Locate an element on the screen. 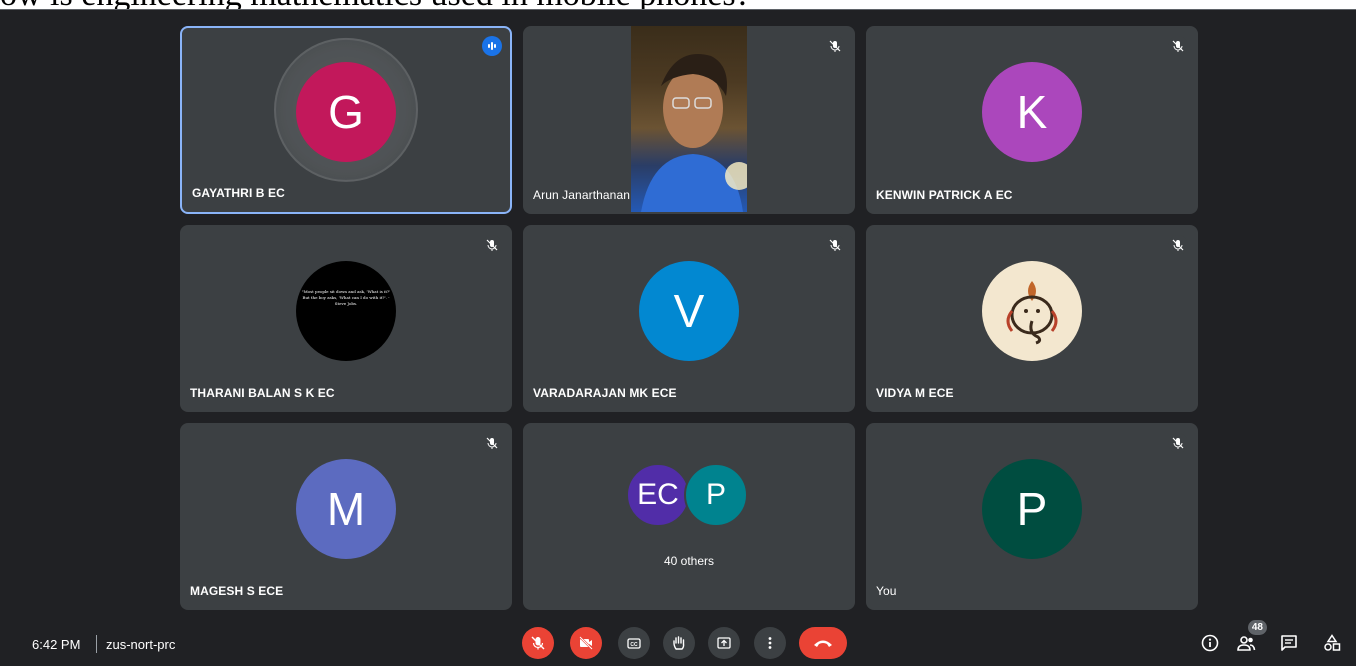 Image resolution: width=1356 pixels, height=666 pixels. raise-hand-icon is located at coordinates (679, 643).